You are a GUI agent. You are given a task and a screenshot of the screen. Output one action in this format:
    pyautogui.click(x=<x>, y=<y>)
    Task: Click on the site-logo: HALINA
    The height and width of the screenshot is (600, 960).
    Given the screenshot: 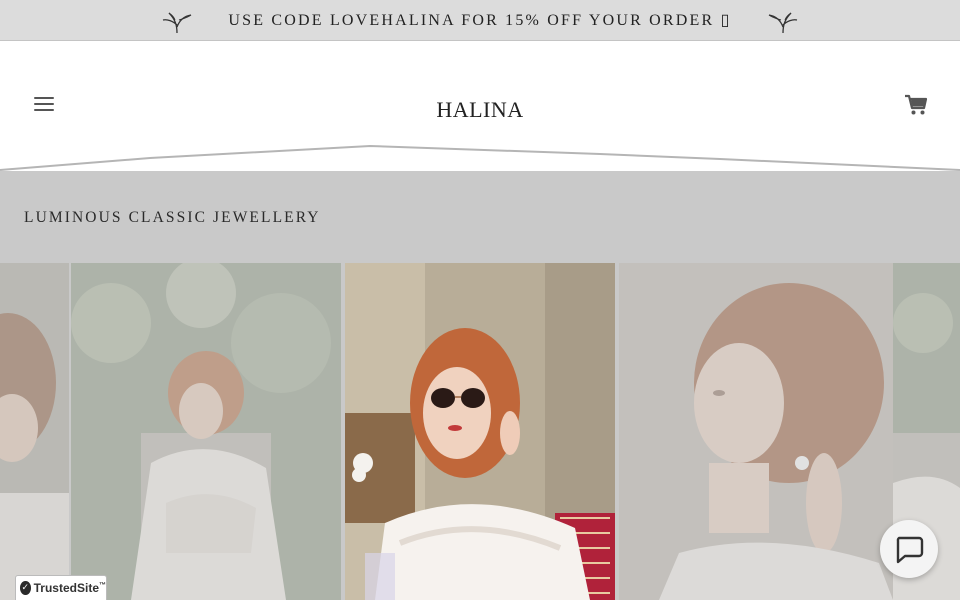 What is the action you would take?
    pyautogui.click(x=480, y=110)
    